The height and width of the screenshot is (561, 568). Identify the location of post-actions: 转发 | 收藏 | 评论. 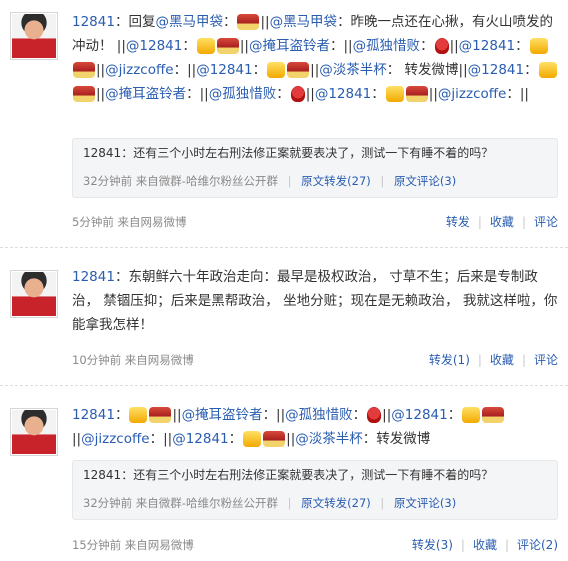
(501, 222).